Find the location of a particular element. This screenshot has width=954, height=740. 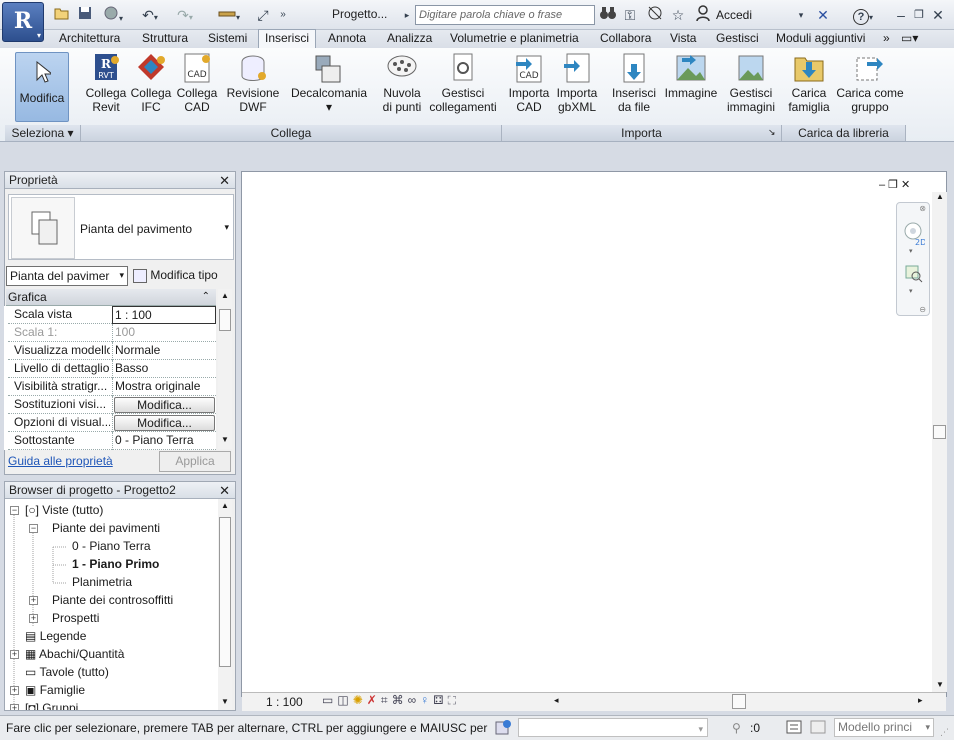

binoculars-icon is located at coordinates (608, 15).